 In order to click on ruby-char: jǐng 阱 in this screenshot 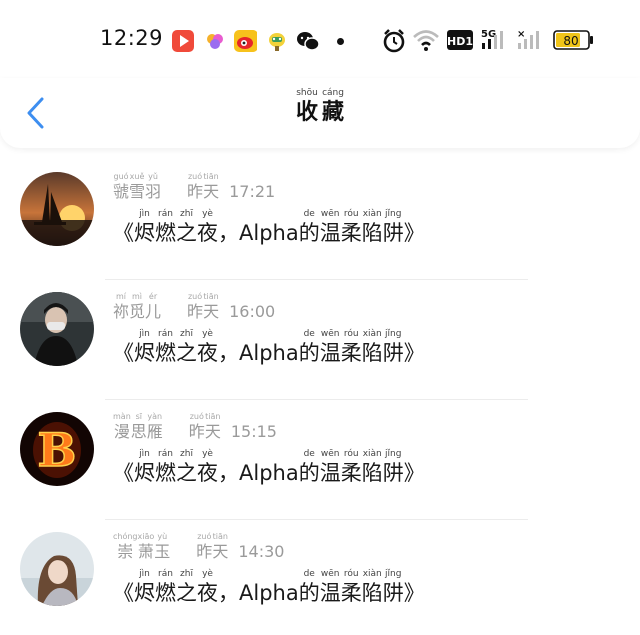, I will do `click(393, 227)`.